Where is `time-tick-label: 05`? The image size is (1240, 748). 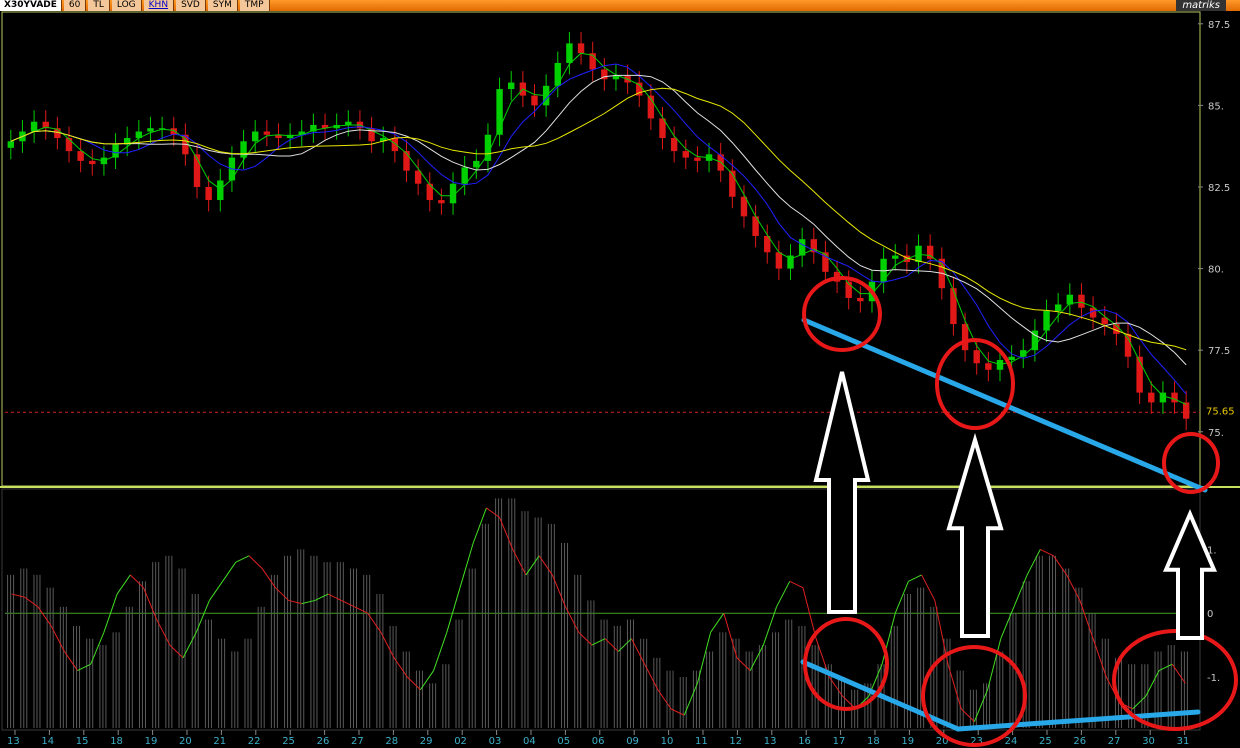 time-tick-label: 05 is located at coordinates (563, 741).